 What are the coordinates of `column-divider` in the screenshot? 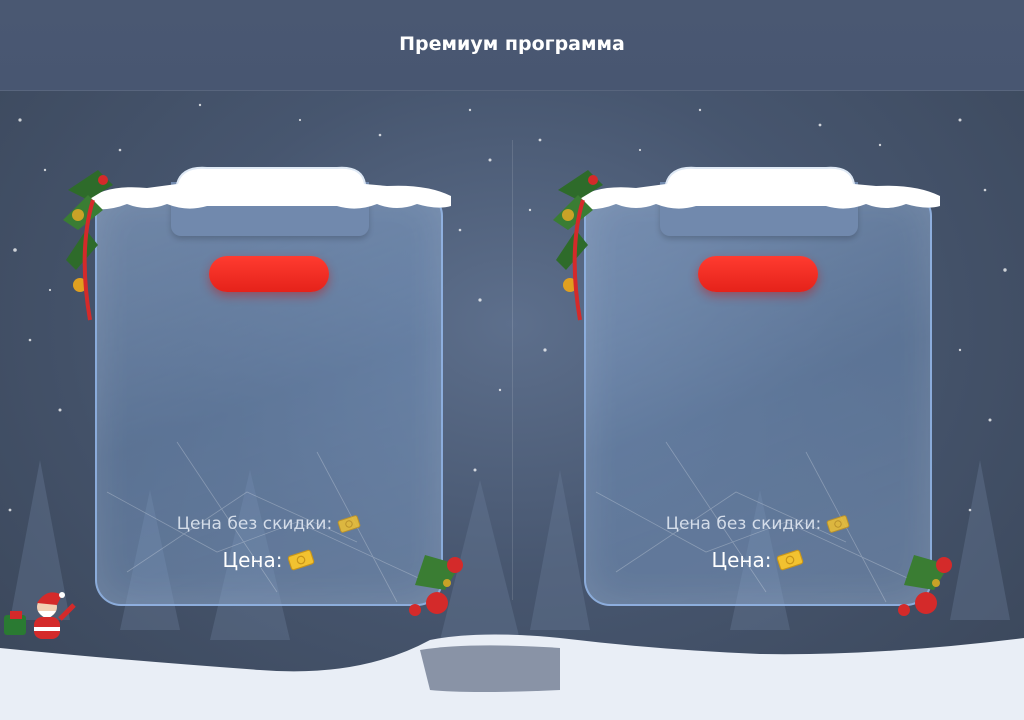 It's located at (512, 370).